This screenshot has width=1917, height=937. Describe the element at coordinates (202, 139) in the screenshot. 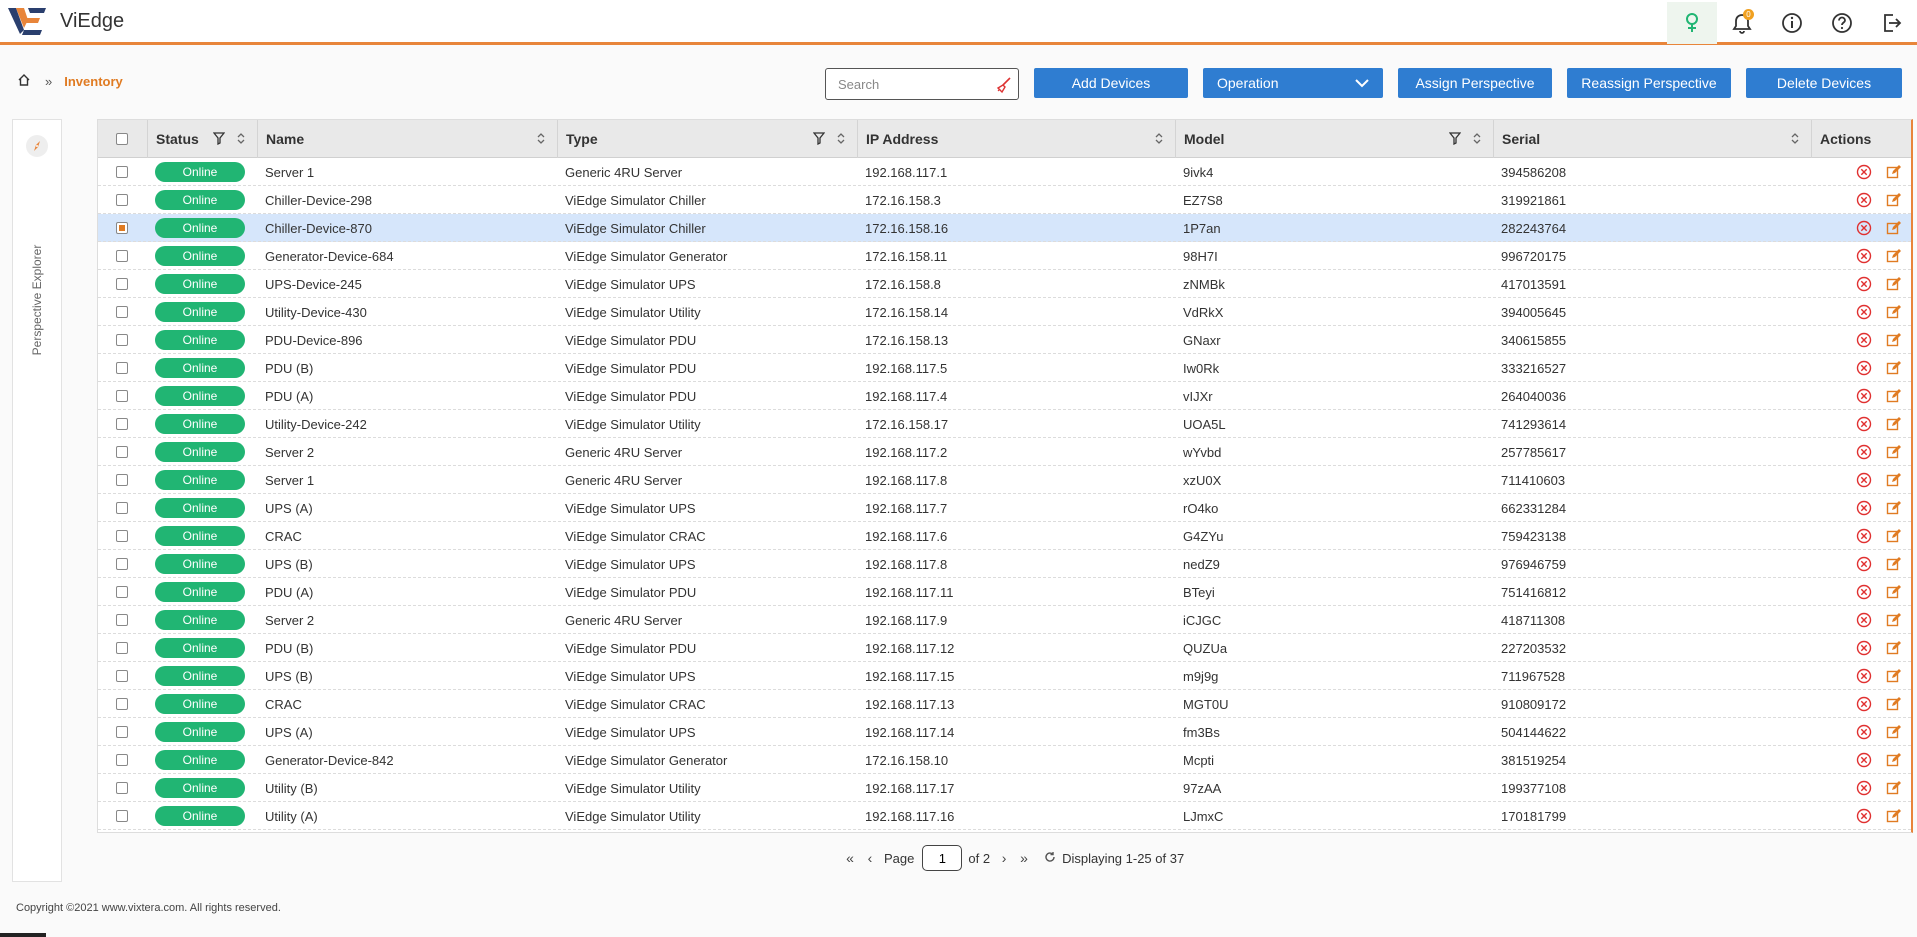

I see `column-status: Status` at that location.